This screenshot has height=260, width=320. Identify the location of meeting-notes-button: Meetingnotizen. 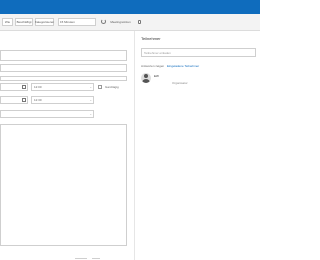
(120, 22).